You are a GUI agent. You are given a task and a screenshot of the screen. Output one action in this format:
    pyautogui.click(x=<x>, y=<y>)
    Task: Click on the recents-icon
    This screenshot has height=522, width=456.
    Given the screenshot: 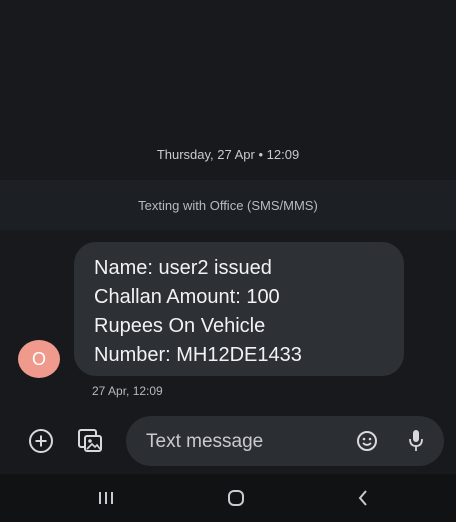 What is the action you would take?
    pyautogui.click(x=106, y=498)
    